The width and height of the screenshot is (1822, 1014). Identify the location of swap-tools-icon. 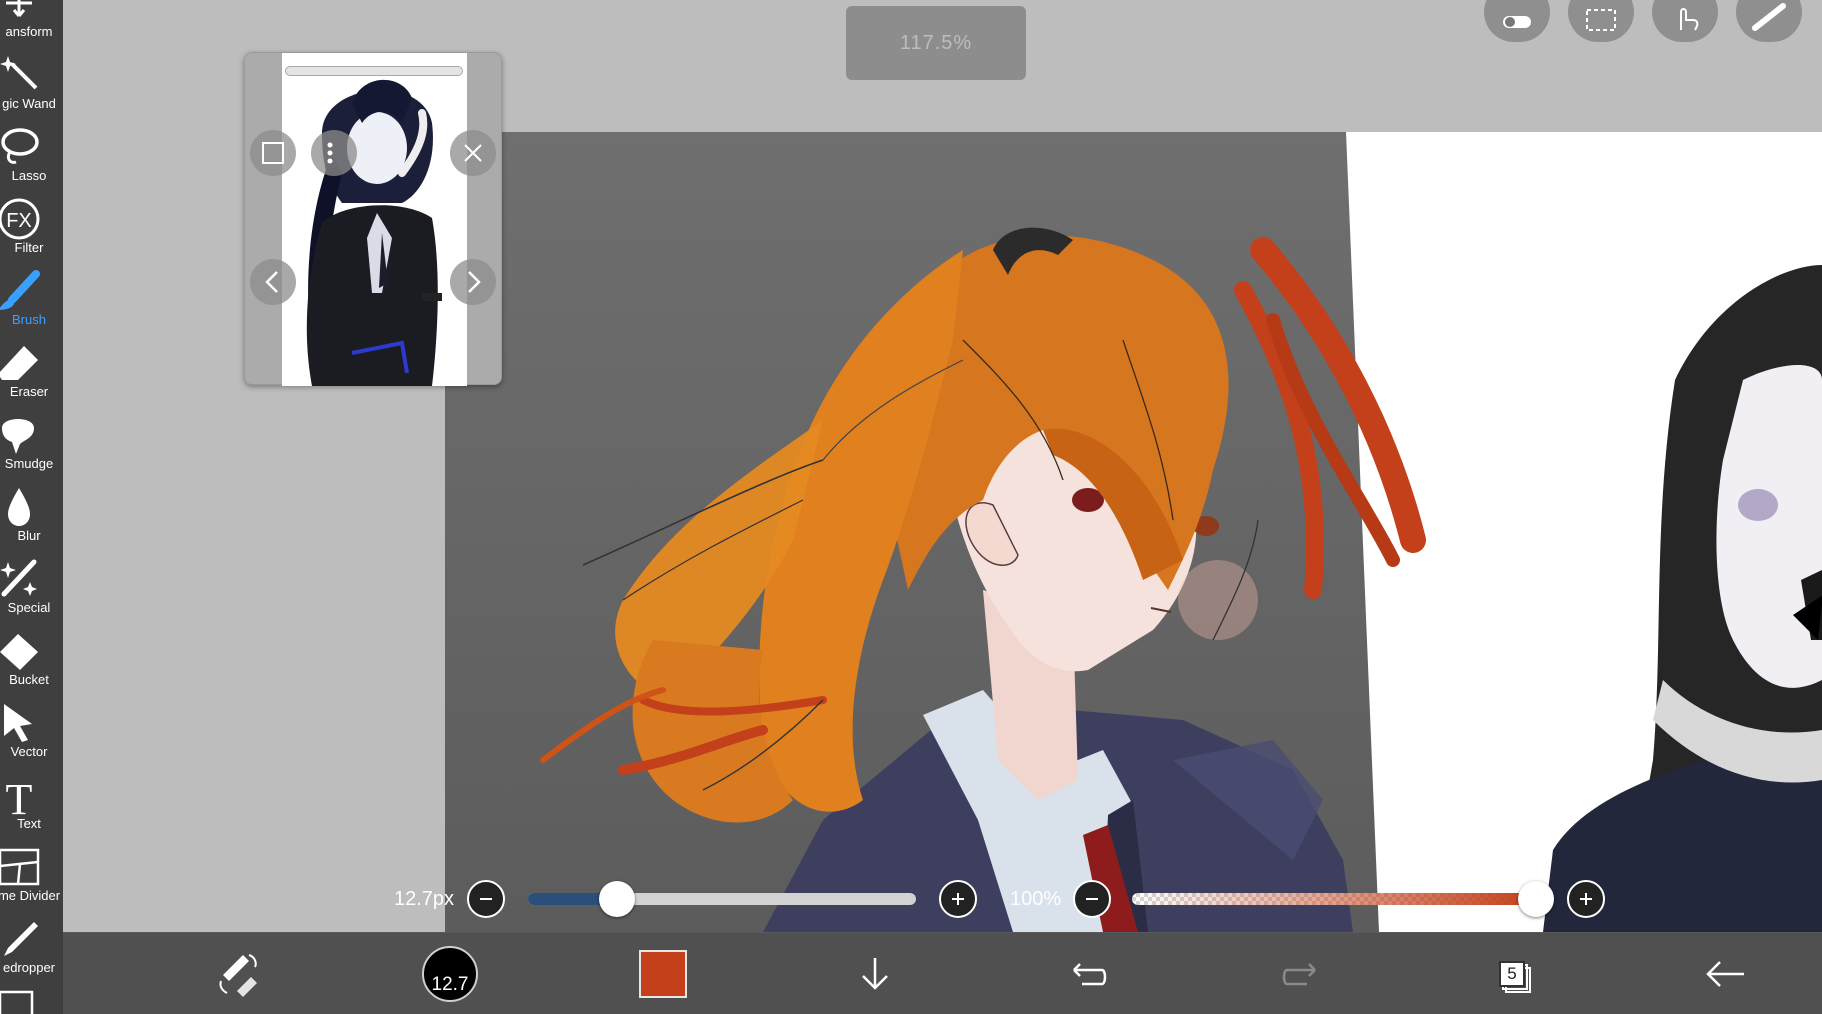
(238, 975).